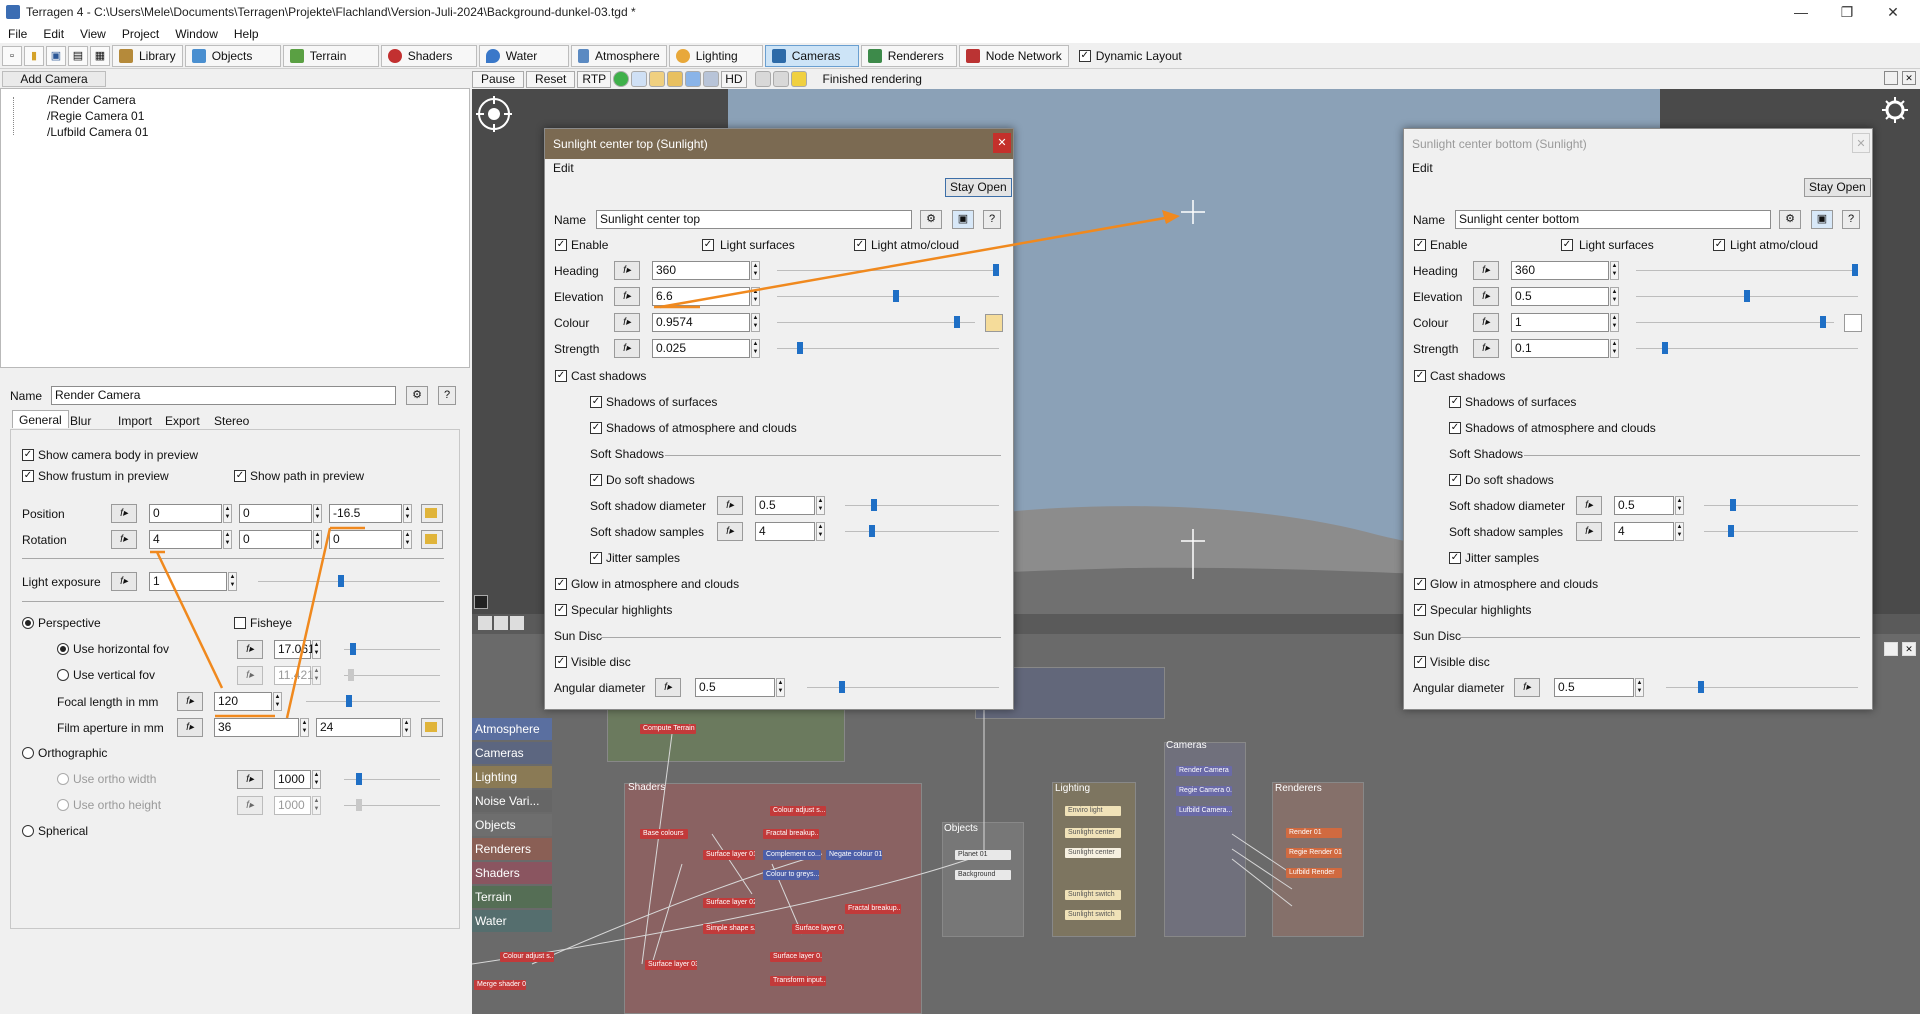 This screenshot has height=1014, width=1920. Describe the element at coordinates (95, 116) in the screenshot. I see `camera-item-regie: /Regie Camera 01` at that location.